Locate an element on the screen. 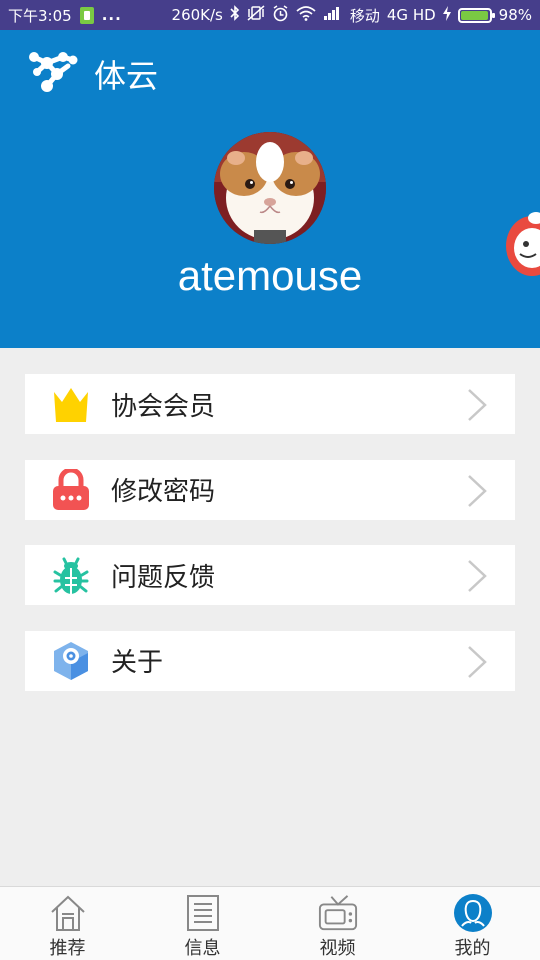 Image resolution: width=540 pixels, height=960 pixels. avatar is located at coordinates (270, 188).